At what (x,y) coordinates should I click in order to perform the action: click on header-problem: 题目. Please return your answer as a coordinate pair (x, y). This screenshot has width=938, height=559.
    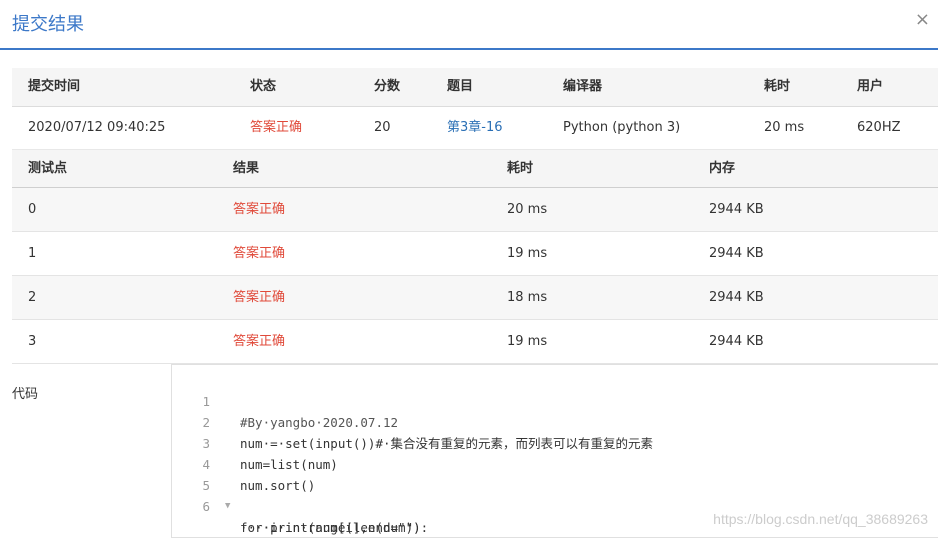
    Looking at the image, I should click on (460, 86).